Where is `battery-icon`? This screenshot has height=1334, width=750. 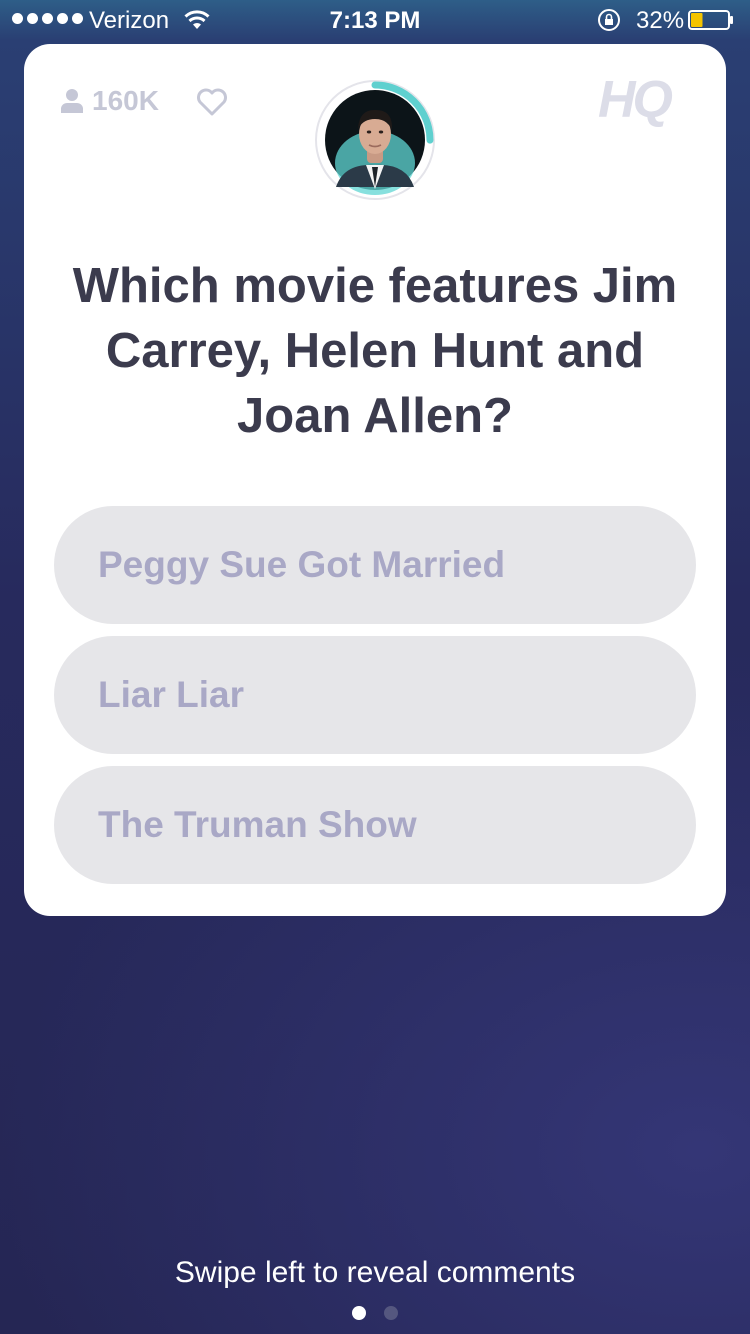
battery-icon is located at coordinates (710, 20).